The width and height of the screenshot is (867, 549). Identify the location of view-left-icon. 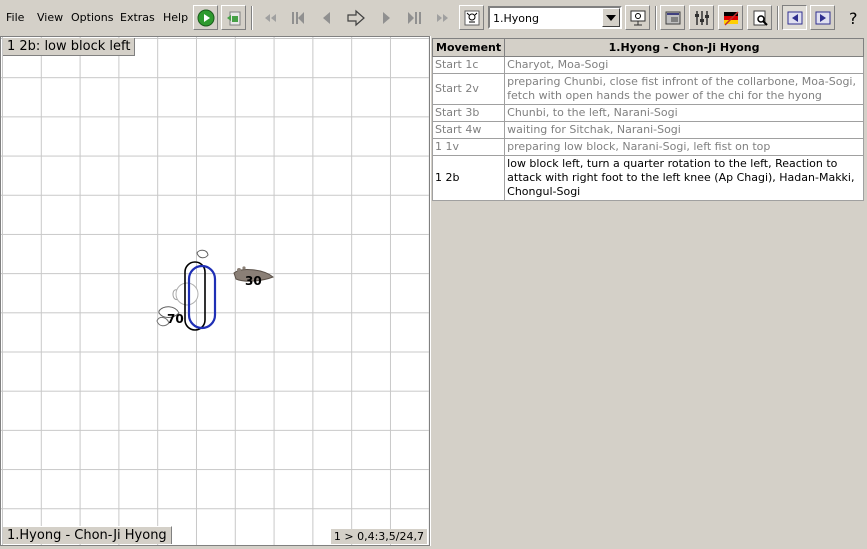
(794, 17).